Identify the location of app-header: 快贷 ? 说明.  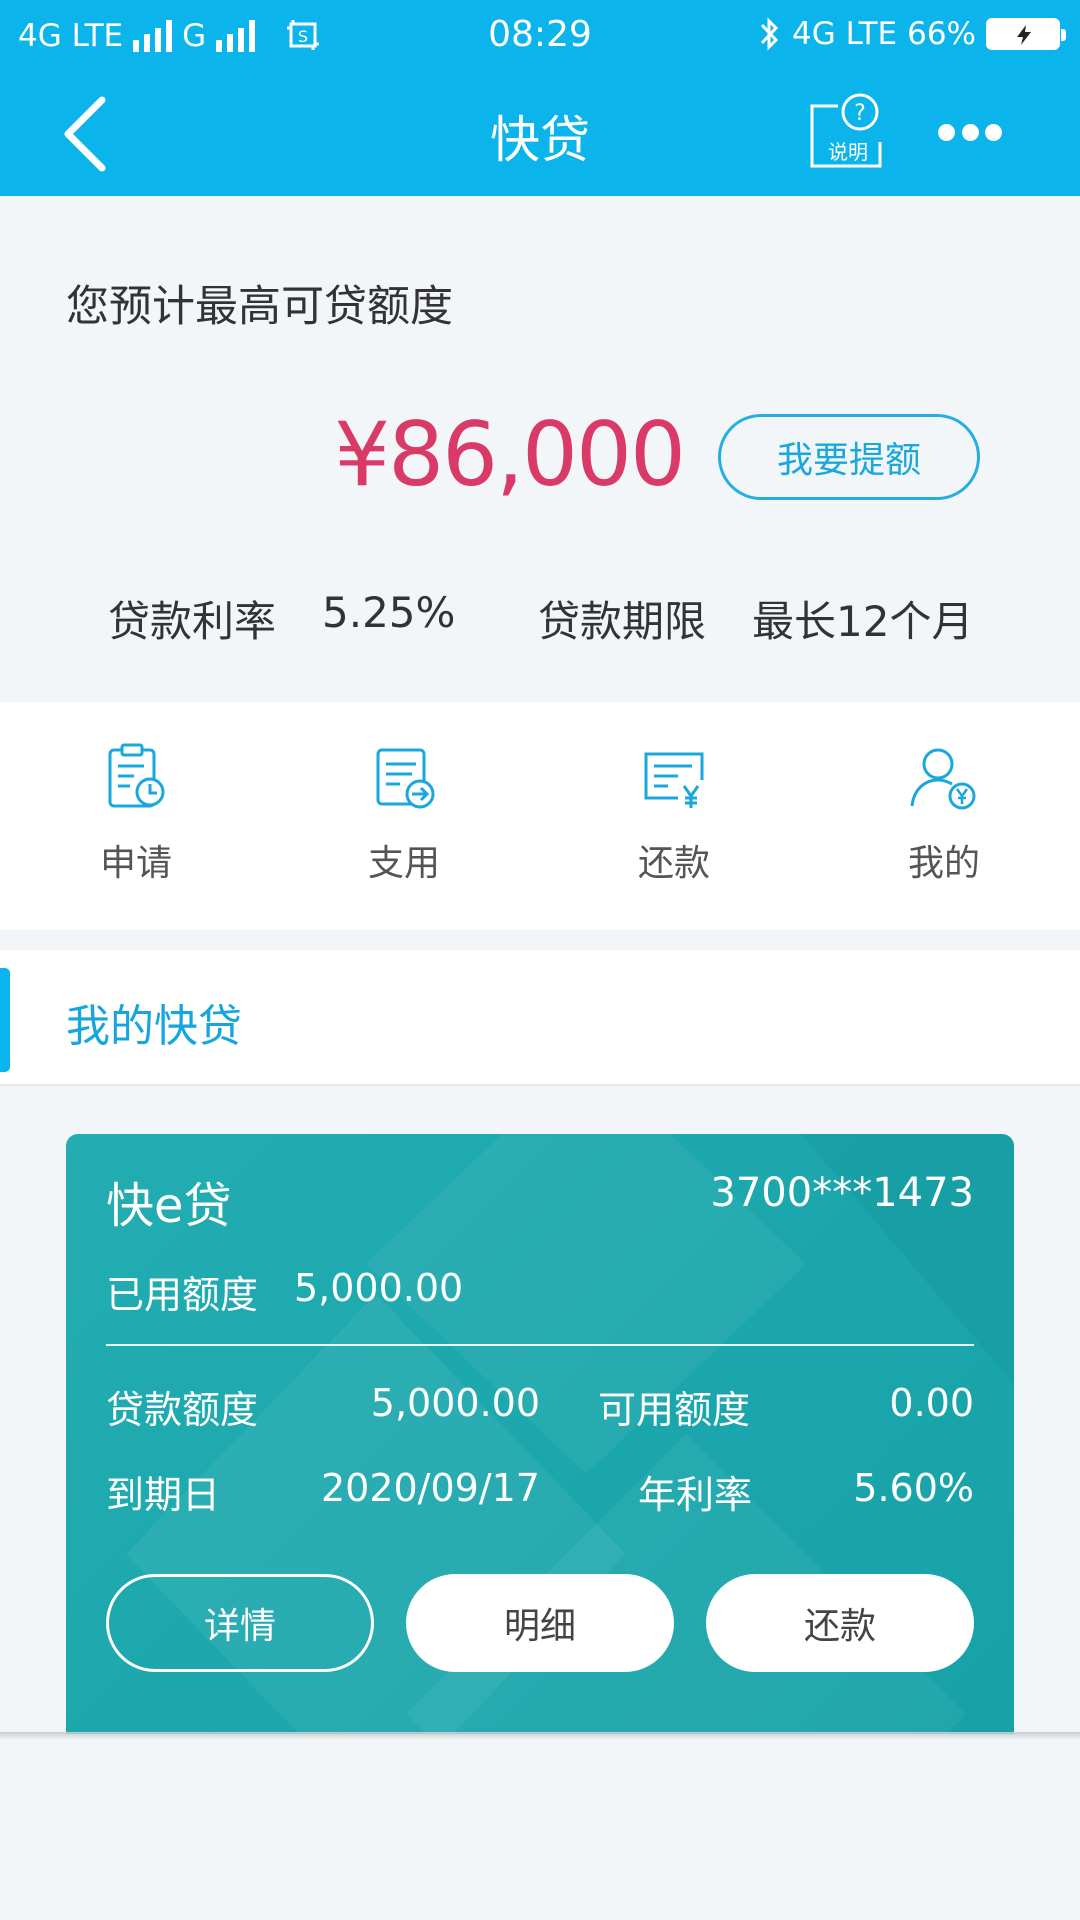
(540, 133).